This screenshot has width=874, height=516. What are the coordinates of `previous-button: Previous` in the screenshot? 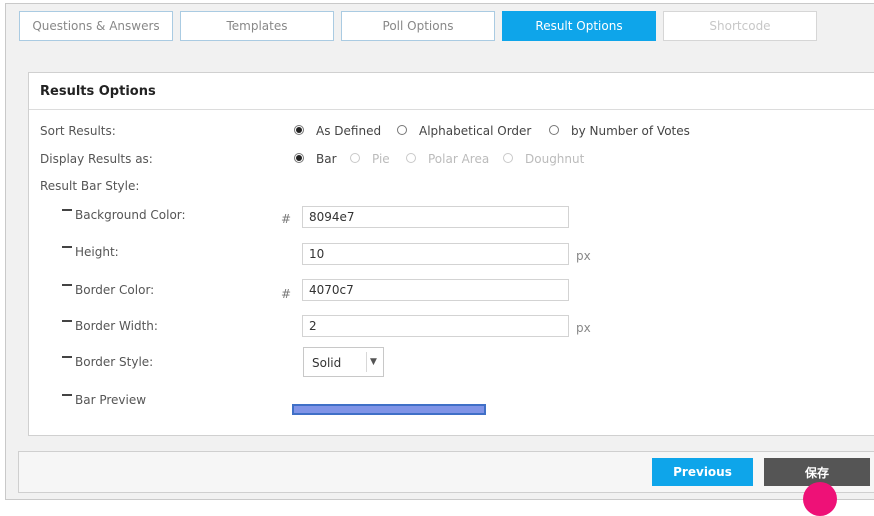 It's located at (702, 472).